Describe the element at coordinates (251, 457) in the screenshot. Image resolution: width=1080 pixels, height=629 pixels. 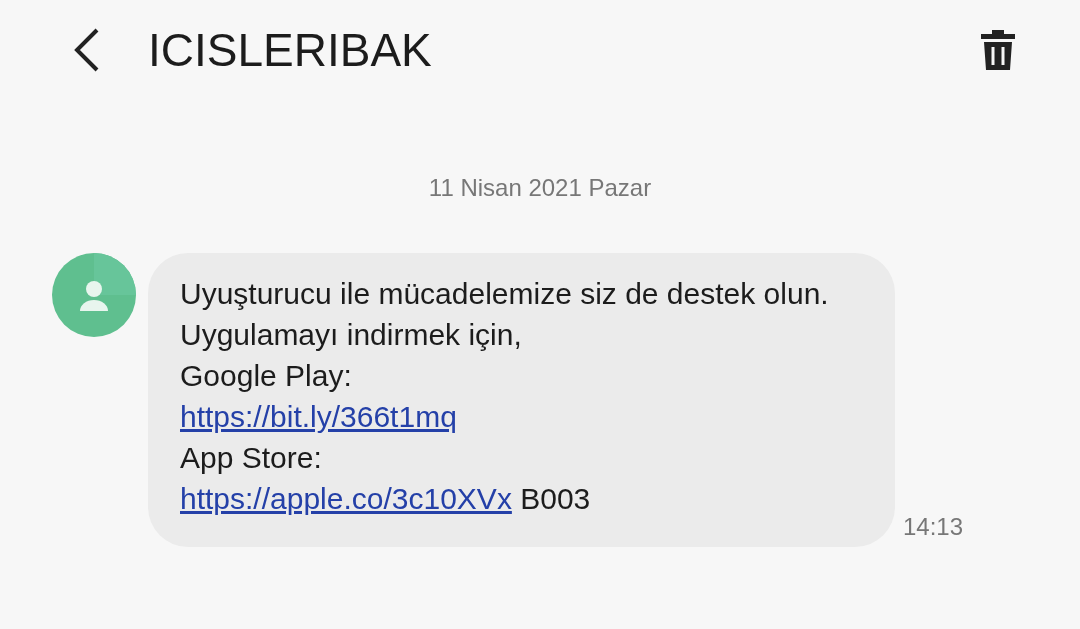
I see `message-text: App Store:` at that location.